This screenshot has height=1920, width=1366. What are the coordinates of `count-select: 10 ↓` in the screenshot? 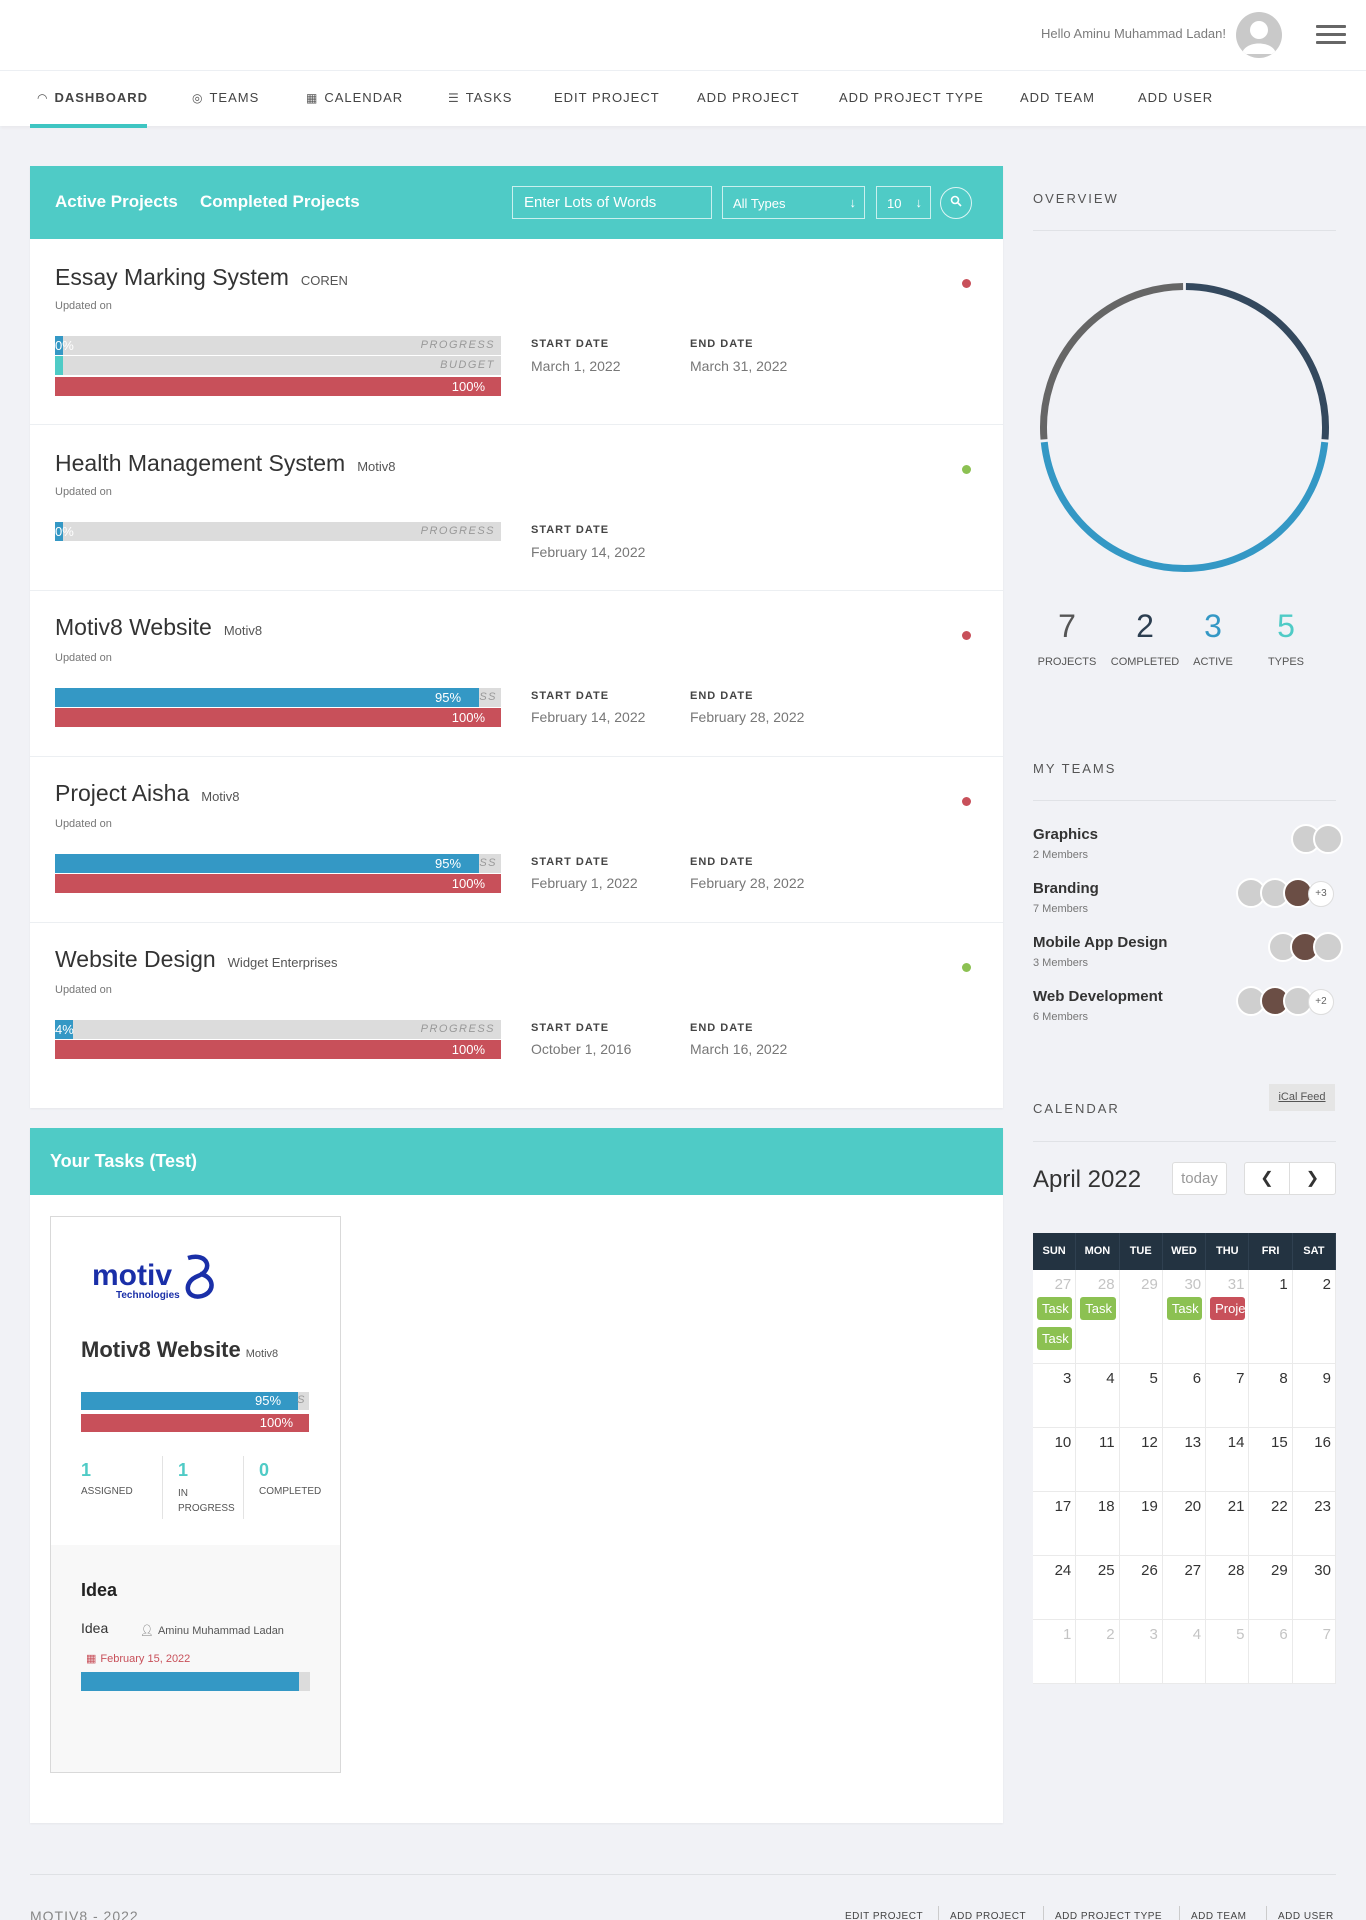 It's located at (903, 202).